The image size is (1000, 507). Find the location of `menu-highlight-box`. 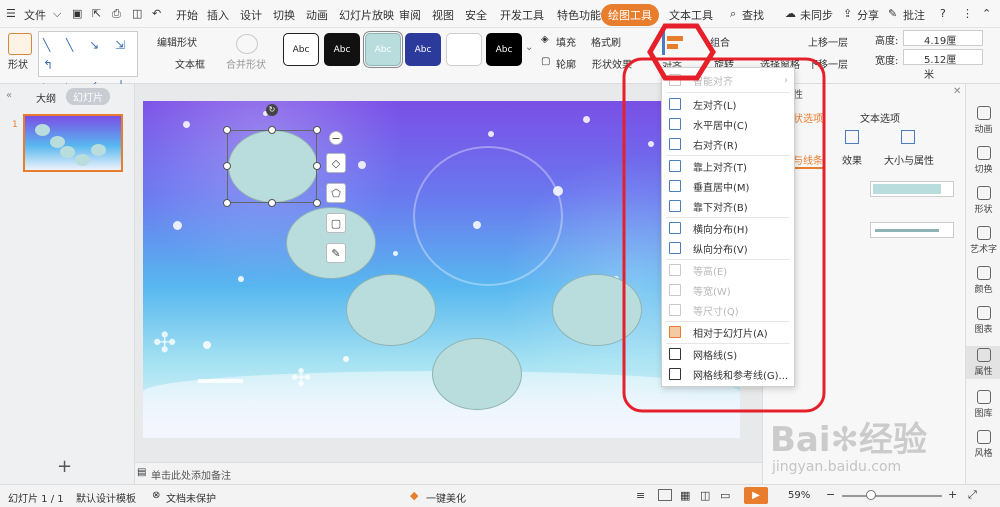

menu-highlight-box is located at coordinates (724, 235).